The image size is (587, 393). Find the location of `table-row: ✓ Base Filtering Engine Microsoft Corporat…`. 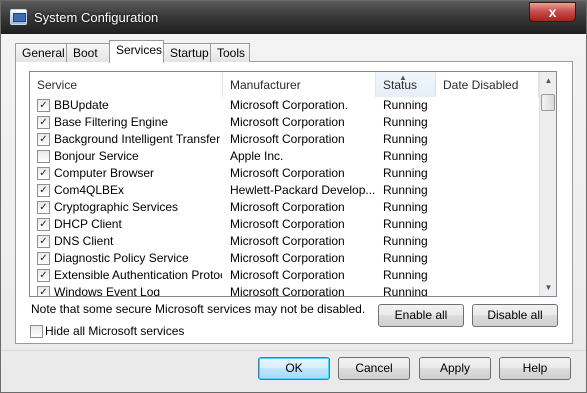

table-row: ✓ Base Filtering Engine Microsoft Corporat… is located at coordinates (284, 122).